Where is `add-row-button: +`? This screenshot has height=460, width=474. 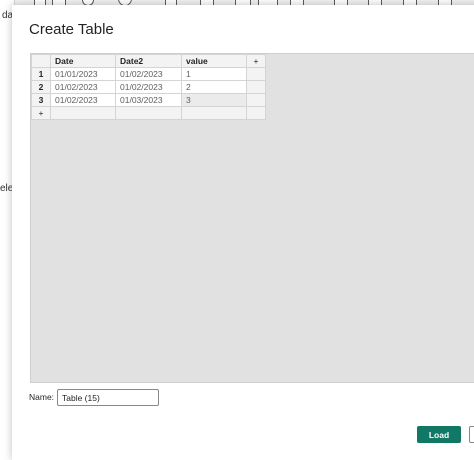
add-row-button: + is located at coordinates (41, 113).